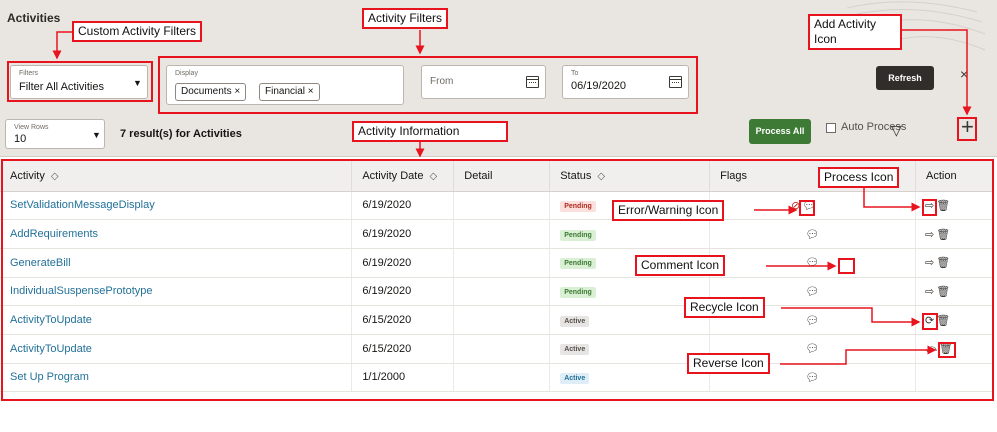  I want to click on table-row: Set Up Program 1/1/2000 Active 💬︎, so click(497, 378).